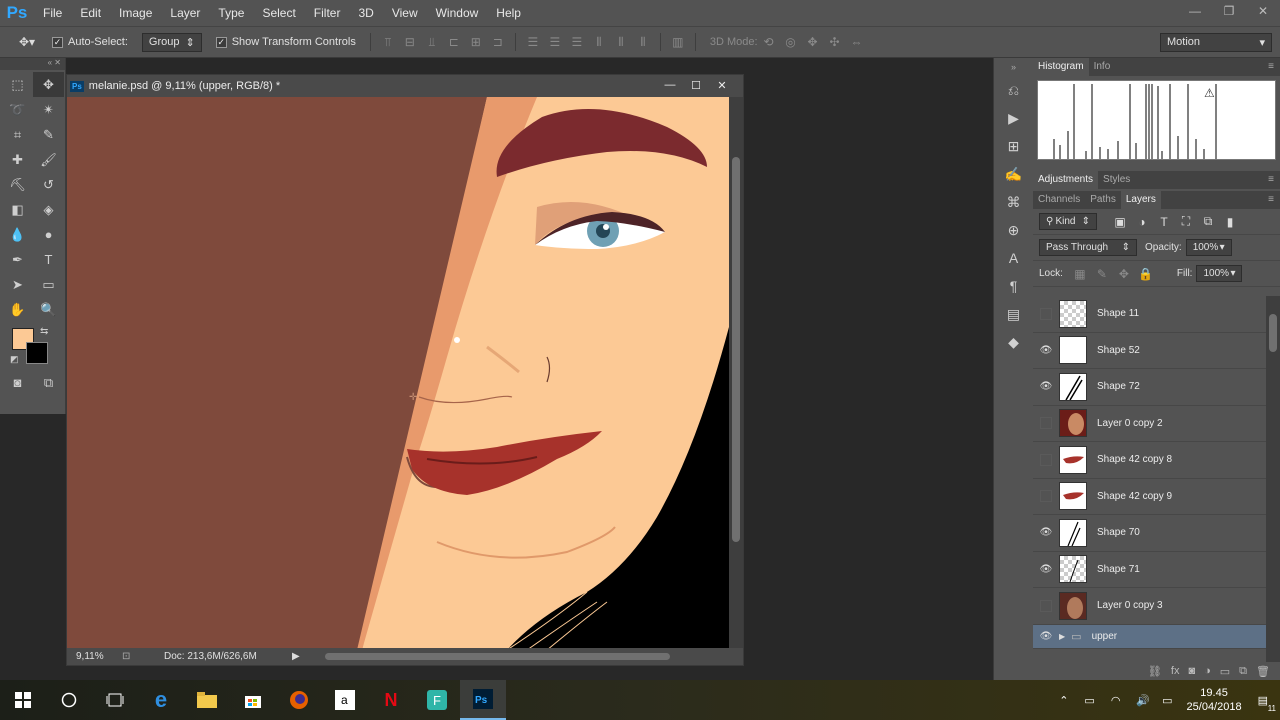  Describe the element at coordinates (696, 85) in the screenshot. I see `doc-maximize-button: ☐` at that location.